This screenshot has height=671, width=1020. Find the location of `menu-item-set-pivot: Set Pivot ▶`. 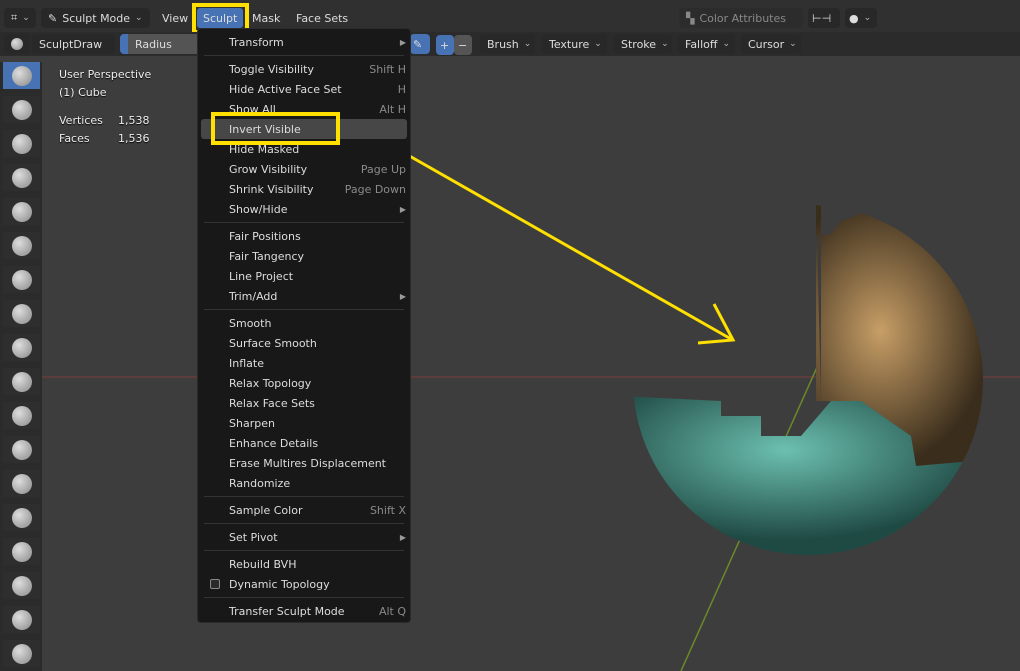

menu-item-set-pivot: Set Pivot ▶ is located at coordinates (304, 537).